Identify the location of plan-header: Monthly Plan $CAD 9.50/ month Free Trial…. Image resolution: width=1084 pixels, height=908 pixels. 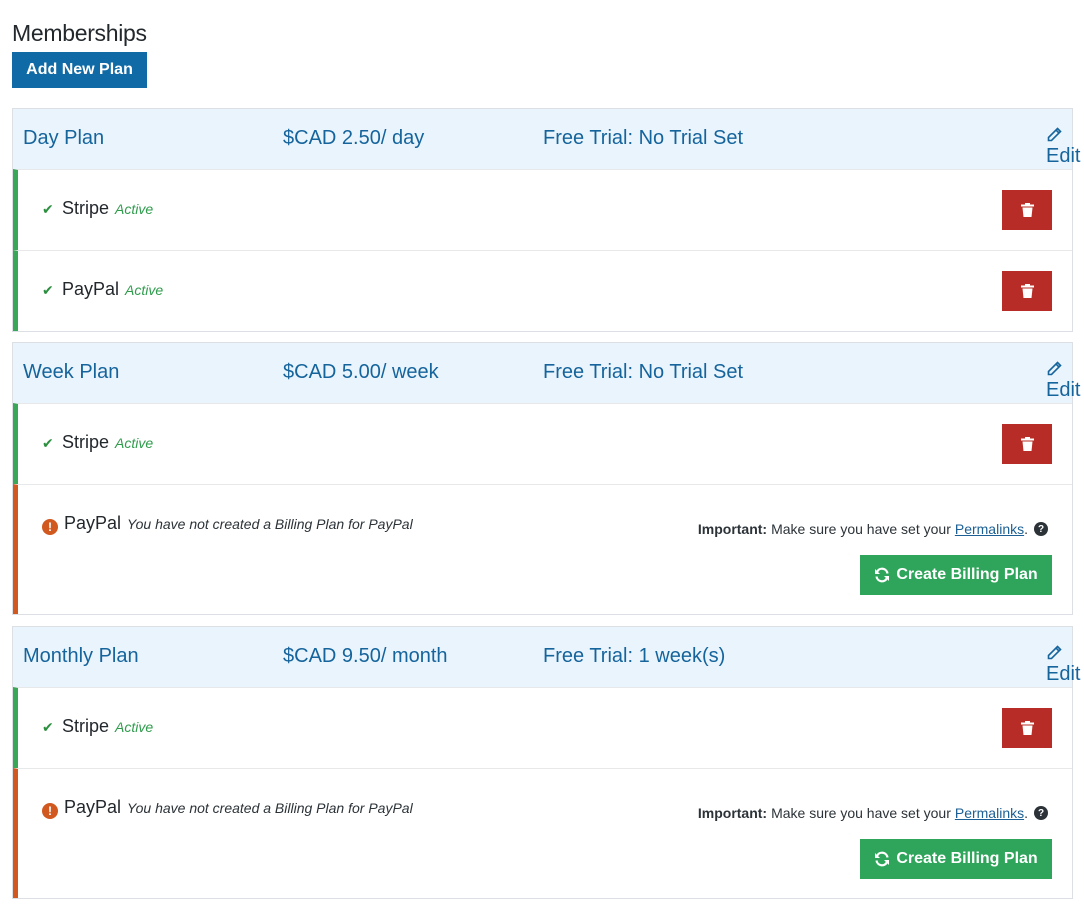
(546, 657).